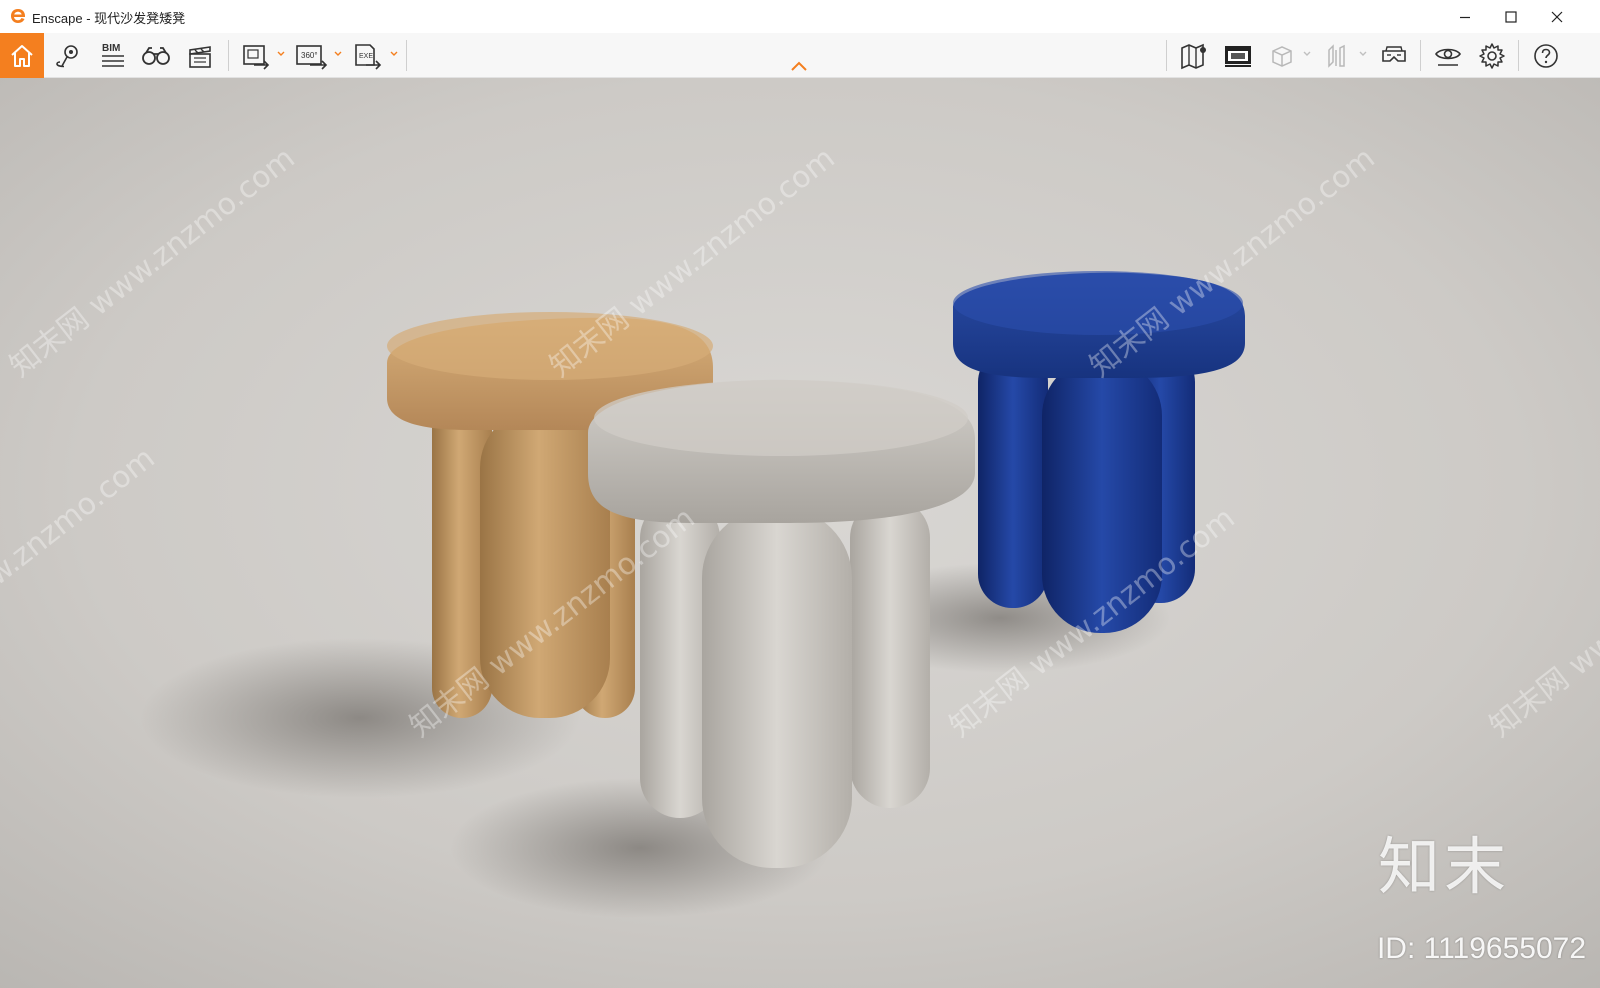  I want to click on maximize-icon, so click(1511, 16).